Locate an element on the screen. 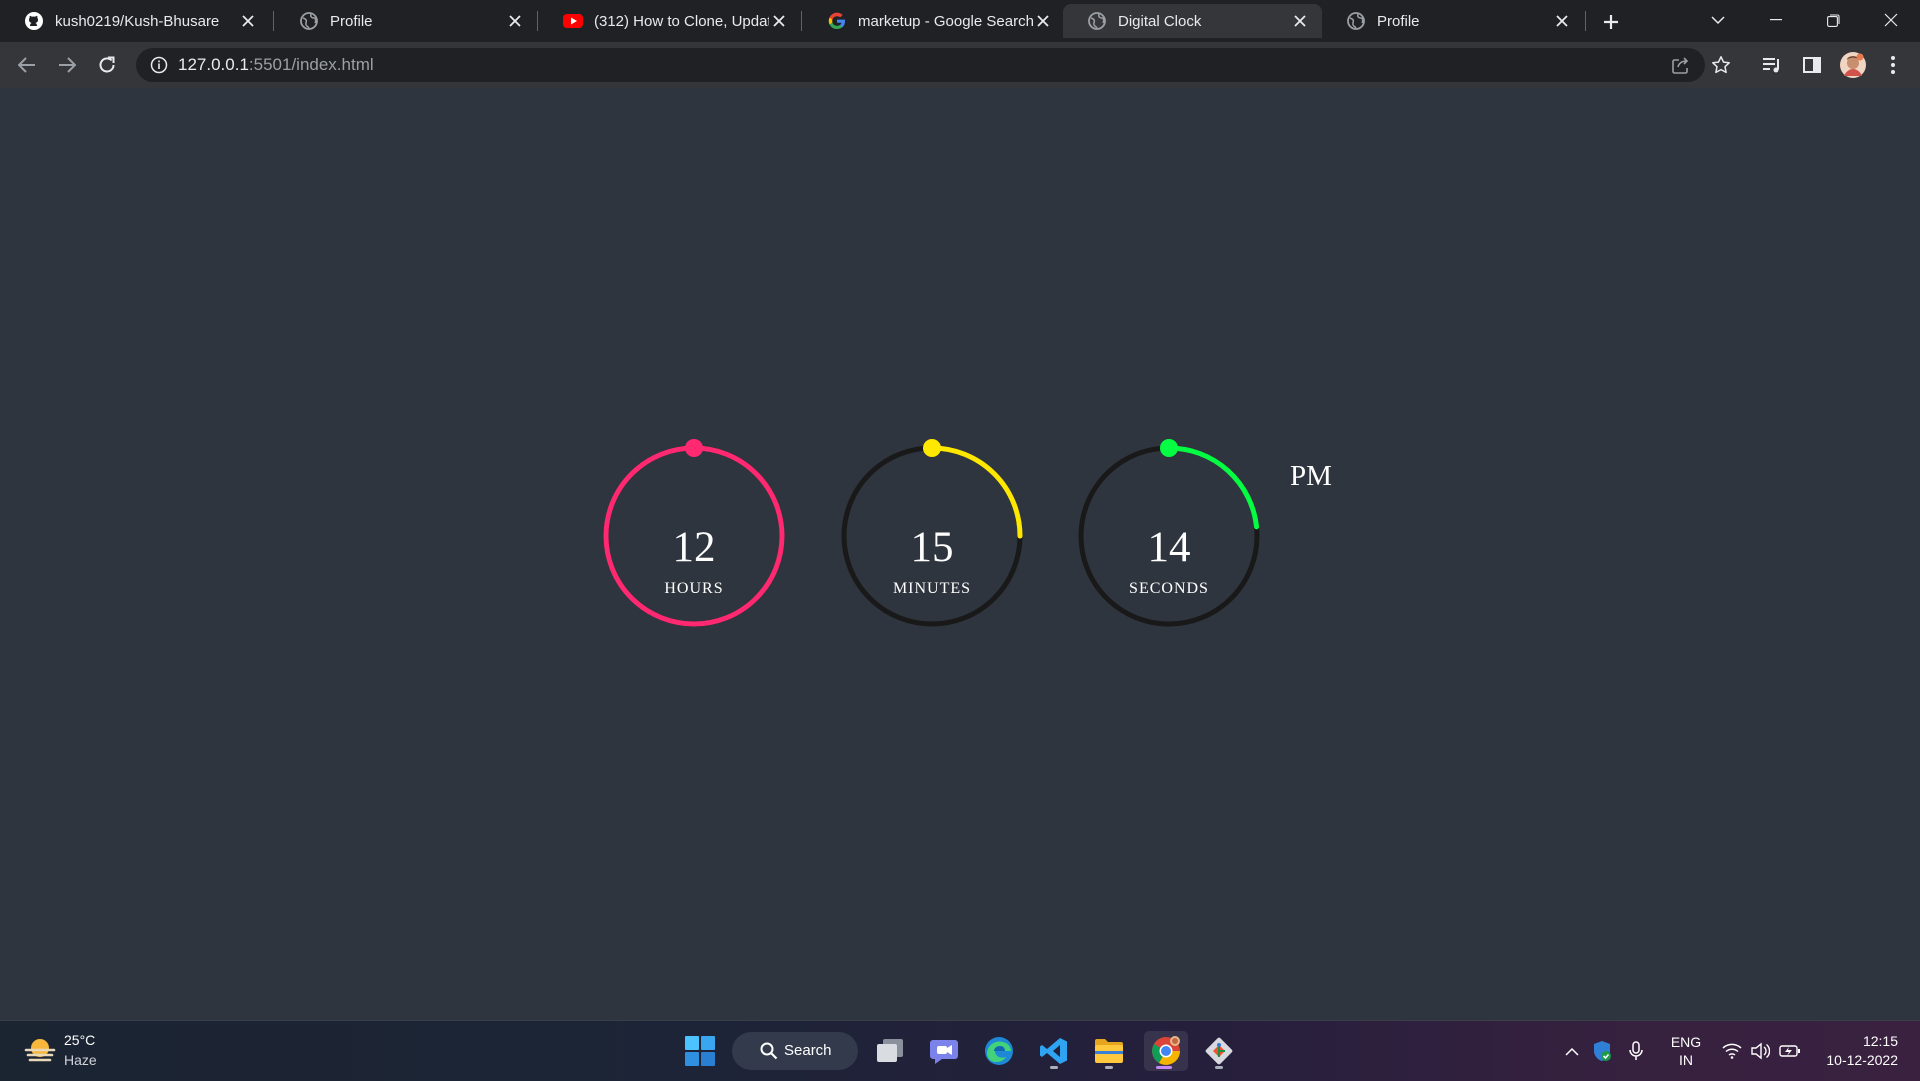 The image size is (1920, 1081). github-icon is located at coordinates (34, 21).